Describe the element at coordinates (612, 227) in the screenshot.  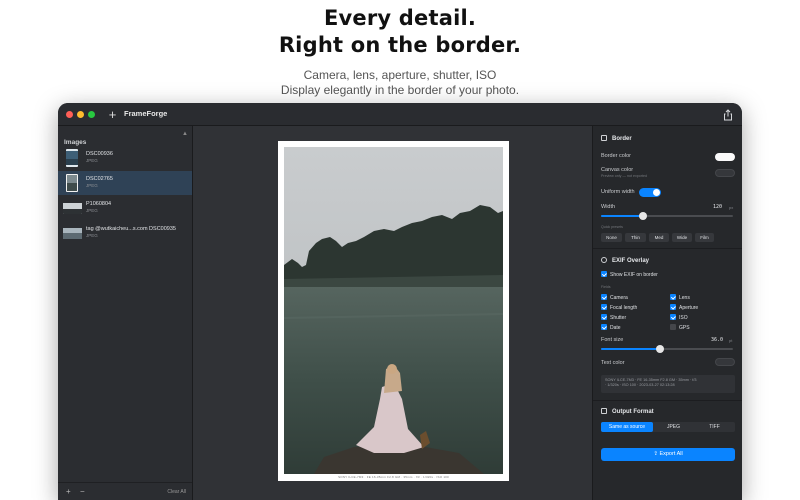
I see `quick-presets-label: Quick presets` at that location.